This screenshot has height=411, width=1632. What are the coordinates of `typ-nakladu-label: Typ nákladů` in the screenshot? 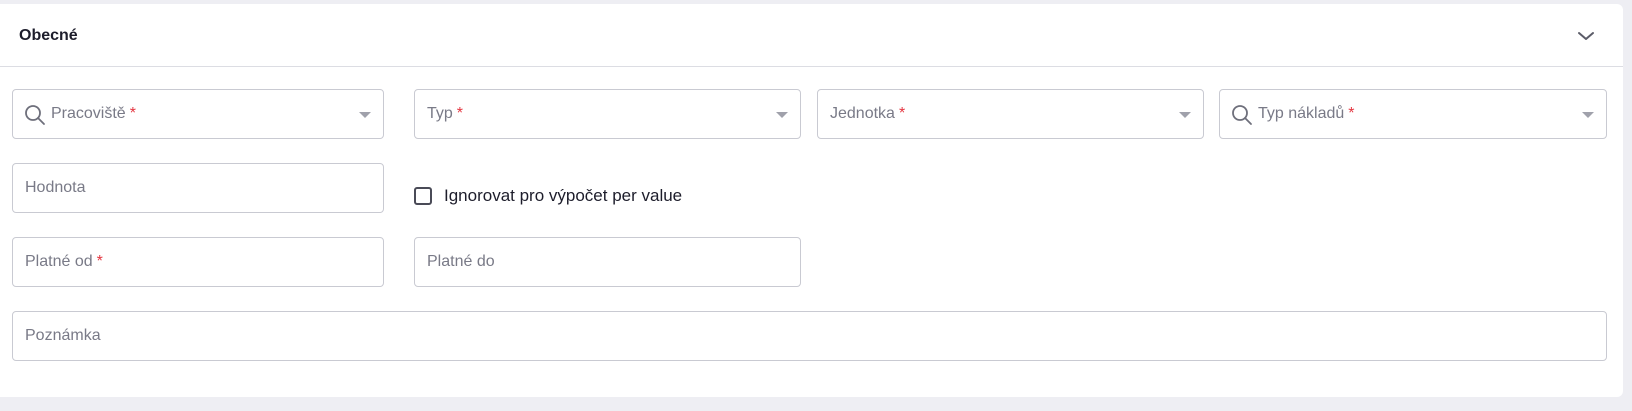 It's located at (1301, 113).